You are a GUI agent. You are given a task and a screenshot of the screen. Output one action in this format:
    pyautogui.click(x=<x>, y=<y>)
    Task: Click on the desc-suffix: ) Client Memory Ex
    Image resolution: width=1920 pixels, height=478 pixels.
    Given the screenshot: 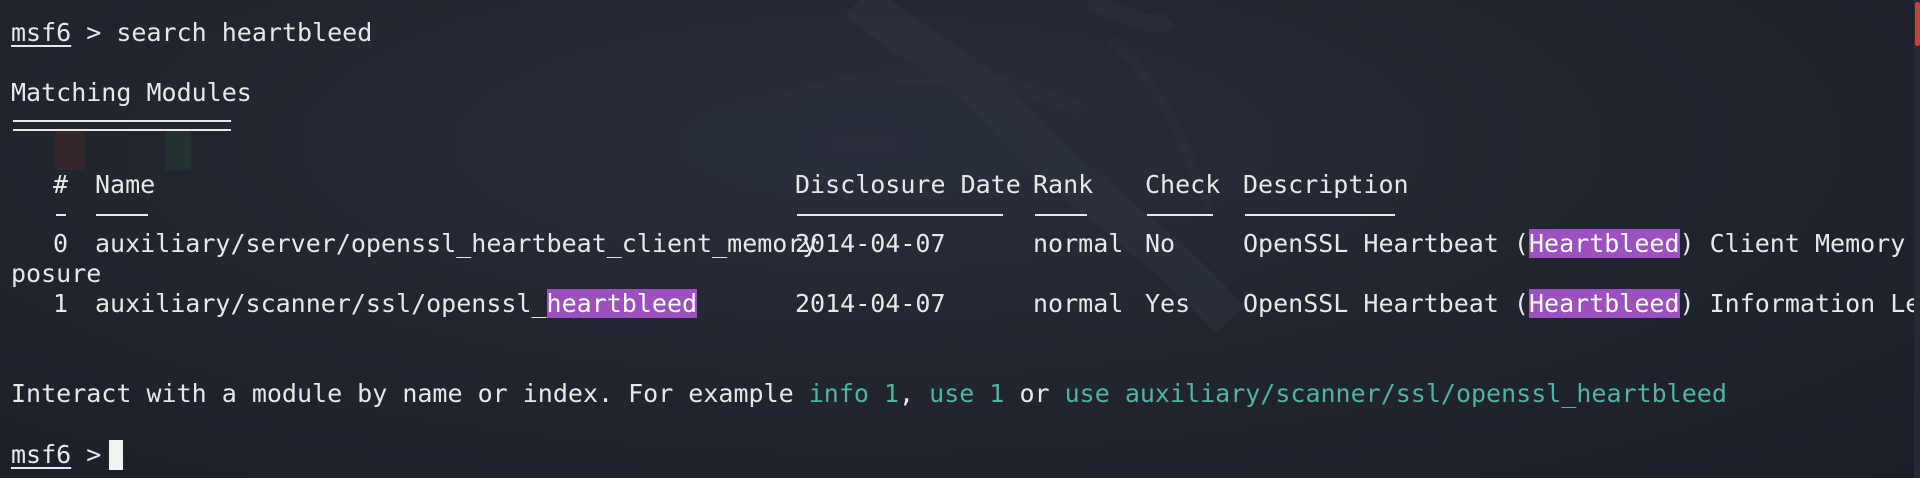 What is the action you would take?
    pyautogui.click(x=1792, y=243)
    